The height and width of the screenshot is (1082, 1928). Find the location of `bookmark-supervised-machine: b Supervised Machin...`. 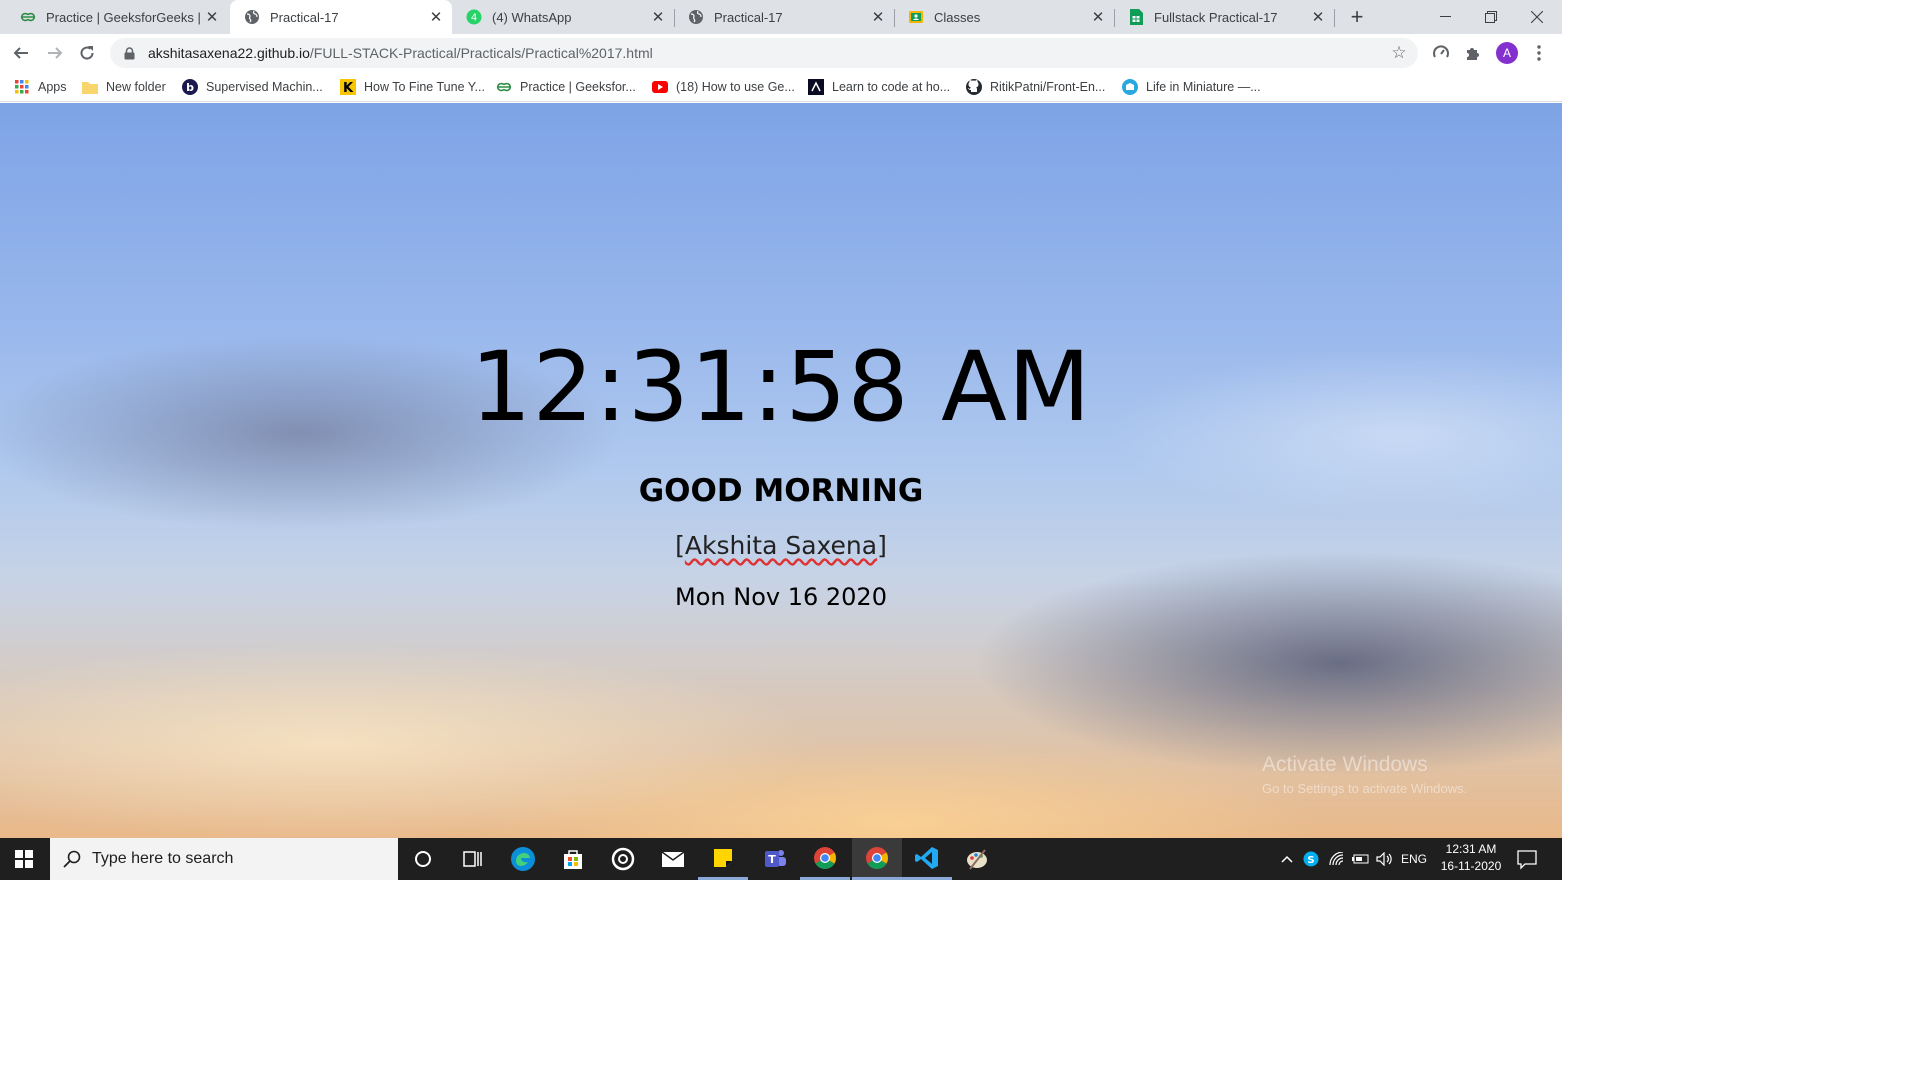

bookmark-supervised-machine: b Supervised Machin... is located at coordinates (252, 87).